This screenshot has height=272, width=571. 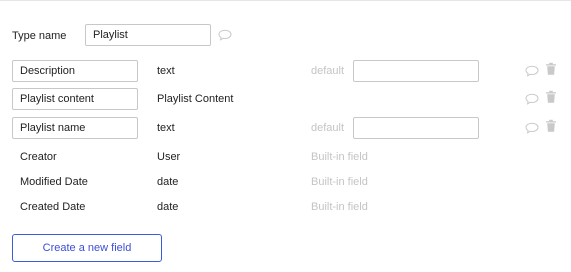 I want to click on field-row-playlist-name: Playlist name text default, so click(x=285, y=128).